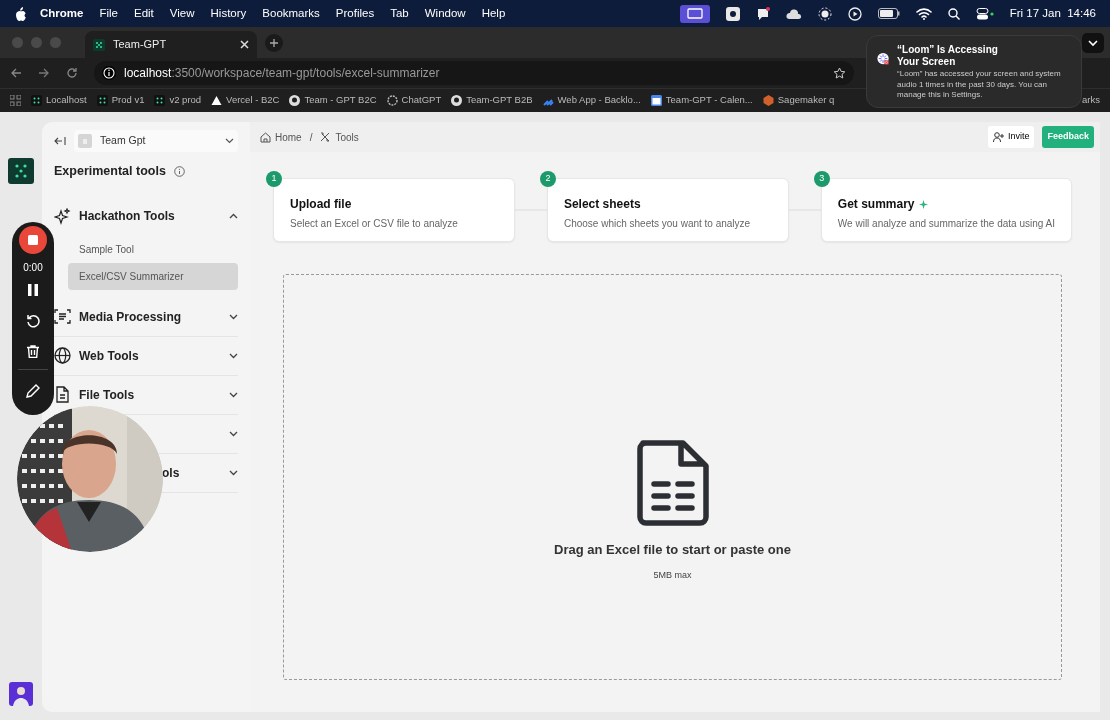 The height and width of the screenshot is (720, 1110). Describe the element at coordinates (602, 204) in the screenshot. I see `step-title: Select sheets` at that location.